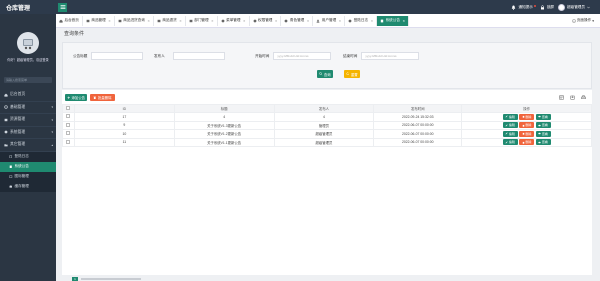 The image size is (600, 281). I want to click on tab-dept: 部门管理 ✕, so click(202, 20).